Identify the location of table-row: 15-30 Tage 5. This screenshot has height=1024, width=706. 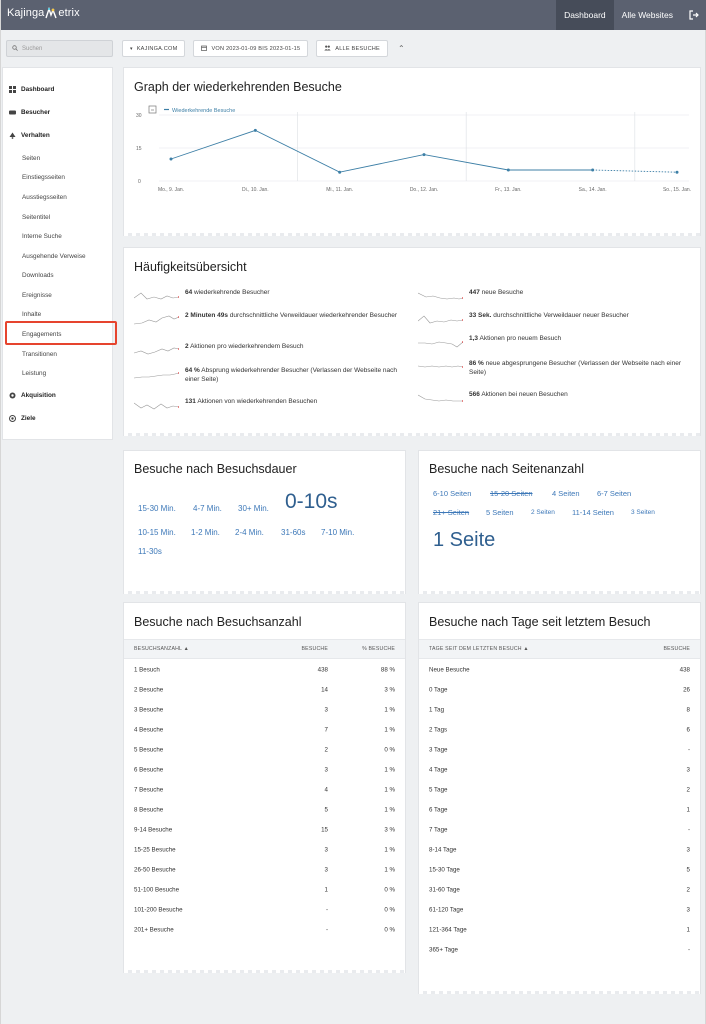
(559, 870).